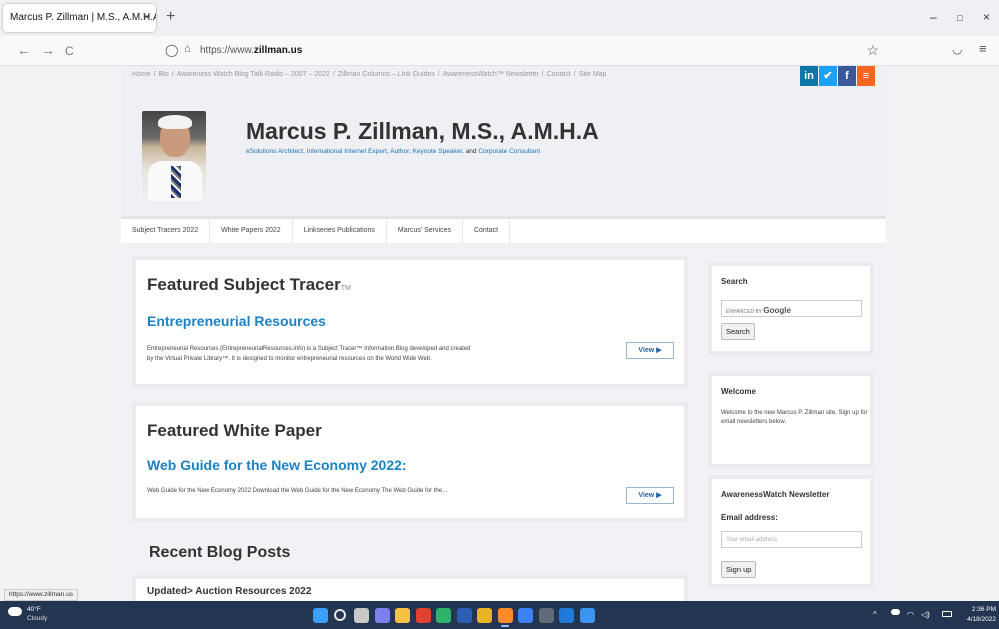  Describe the element at coordinates (69, 51) in the screenshot. I see `reload-icon: C` at that location.